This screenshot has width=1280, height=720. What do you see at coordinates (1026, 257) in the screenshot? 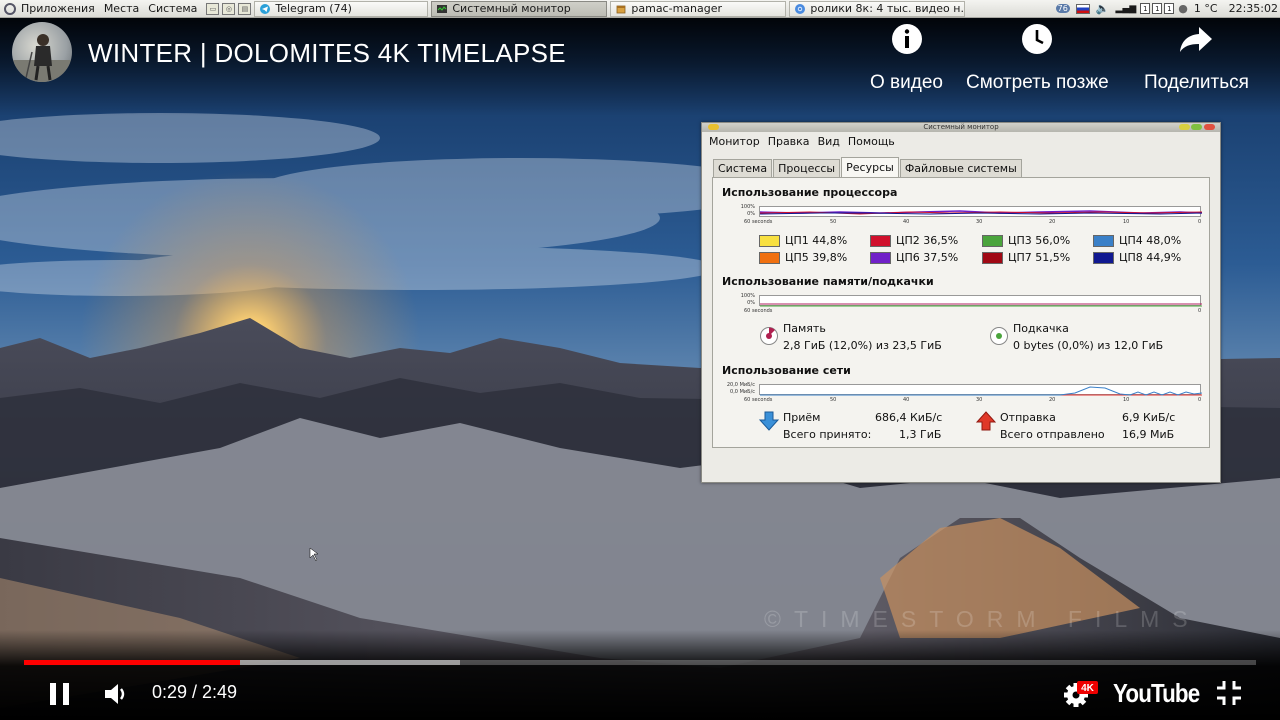
I see `cpu-core-legend: ЦП7 51,5%` at bounding box center [1026, 257].